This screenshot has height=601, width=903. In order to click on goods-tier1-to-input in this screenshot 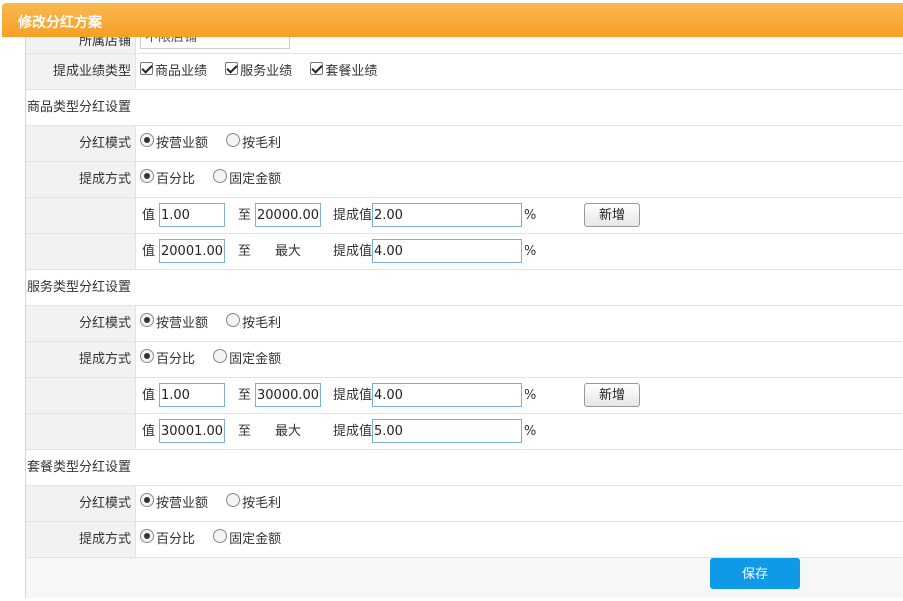, I will do `click(288, 215)`.